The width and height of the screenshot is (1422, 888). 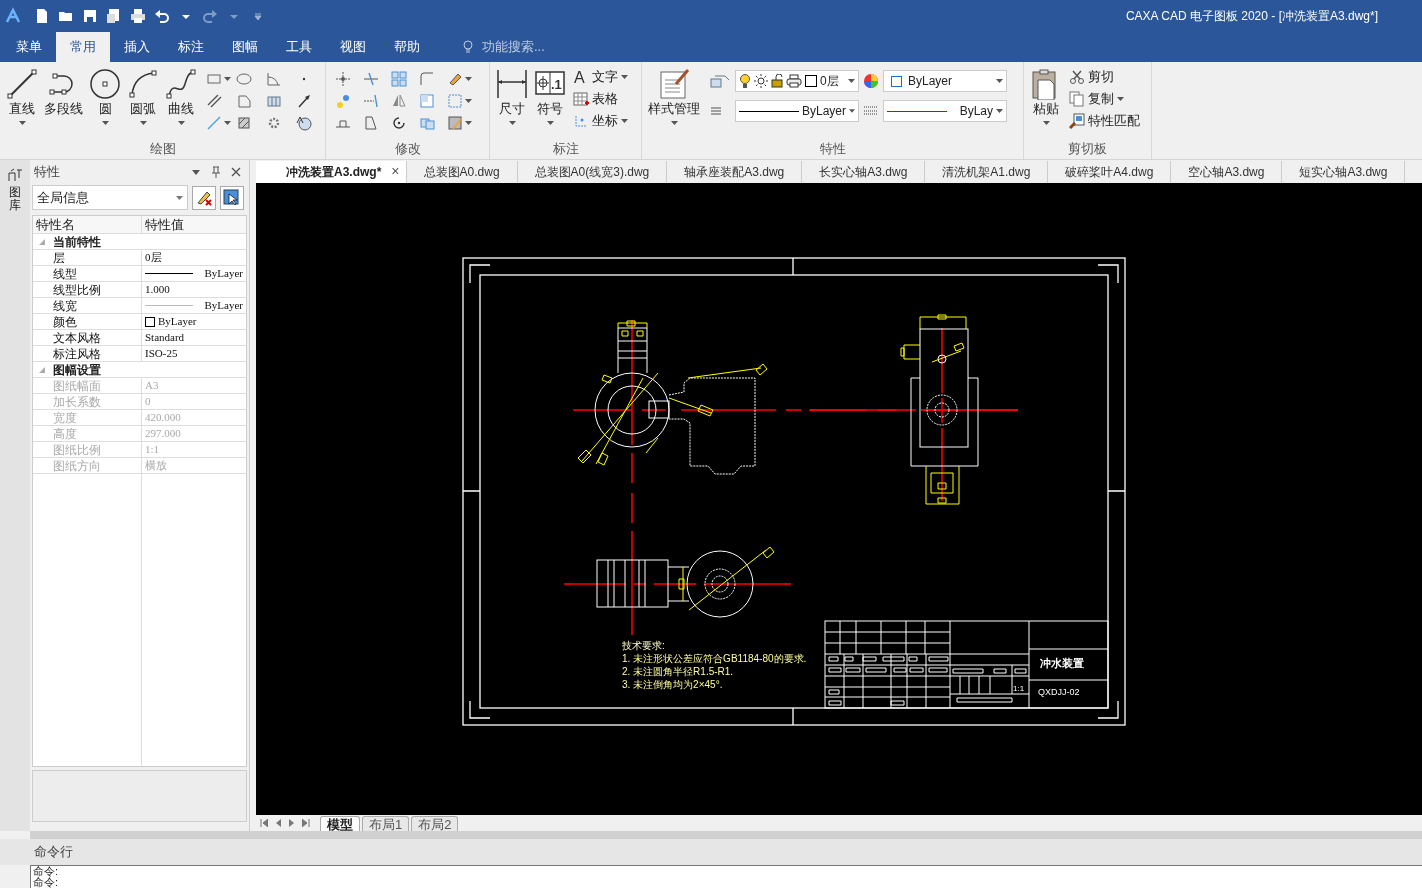 I want to click on column-header: 特性名, so click(x=87, y=224).